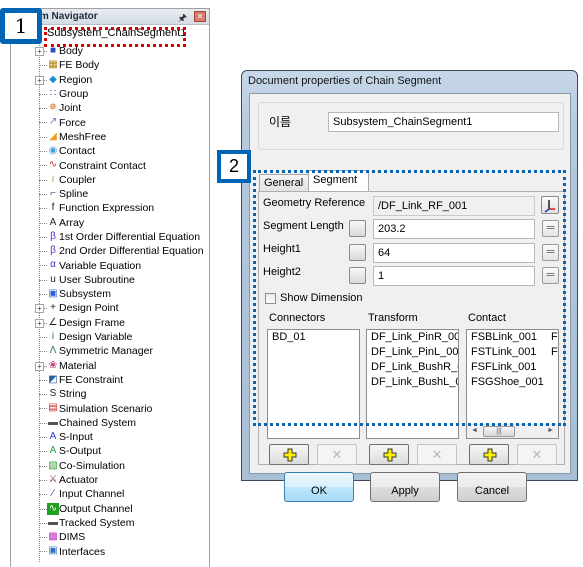  What do you see at coordinates (357, 275) in the screenshot?
I see `height2-parameter-button` at bounding box center [357, 275].